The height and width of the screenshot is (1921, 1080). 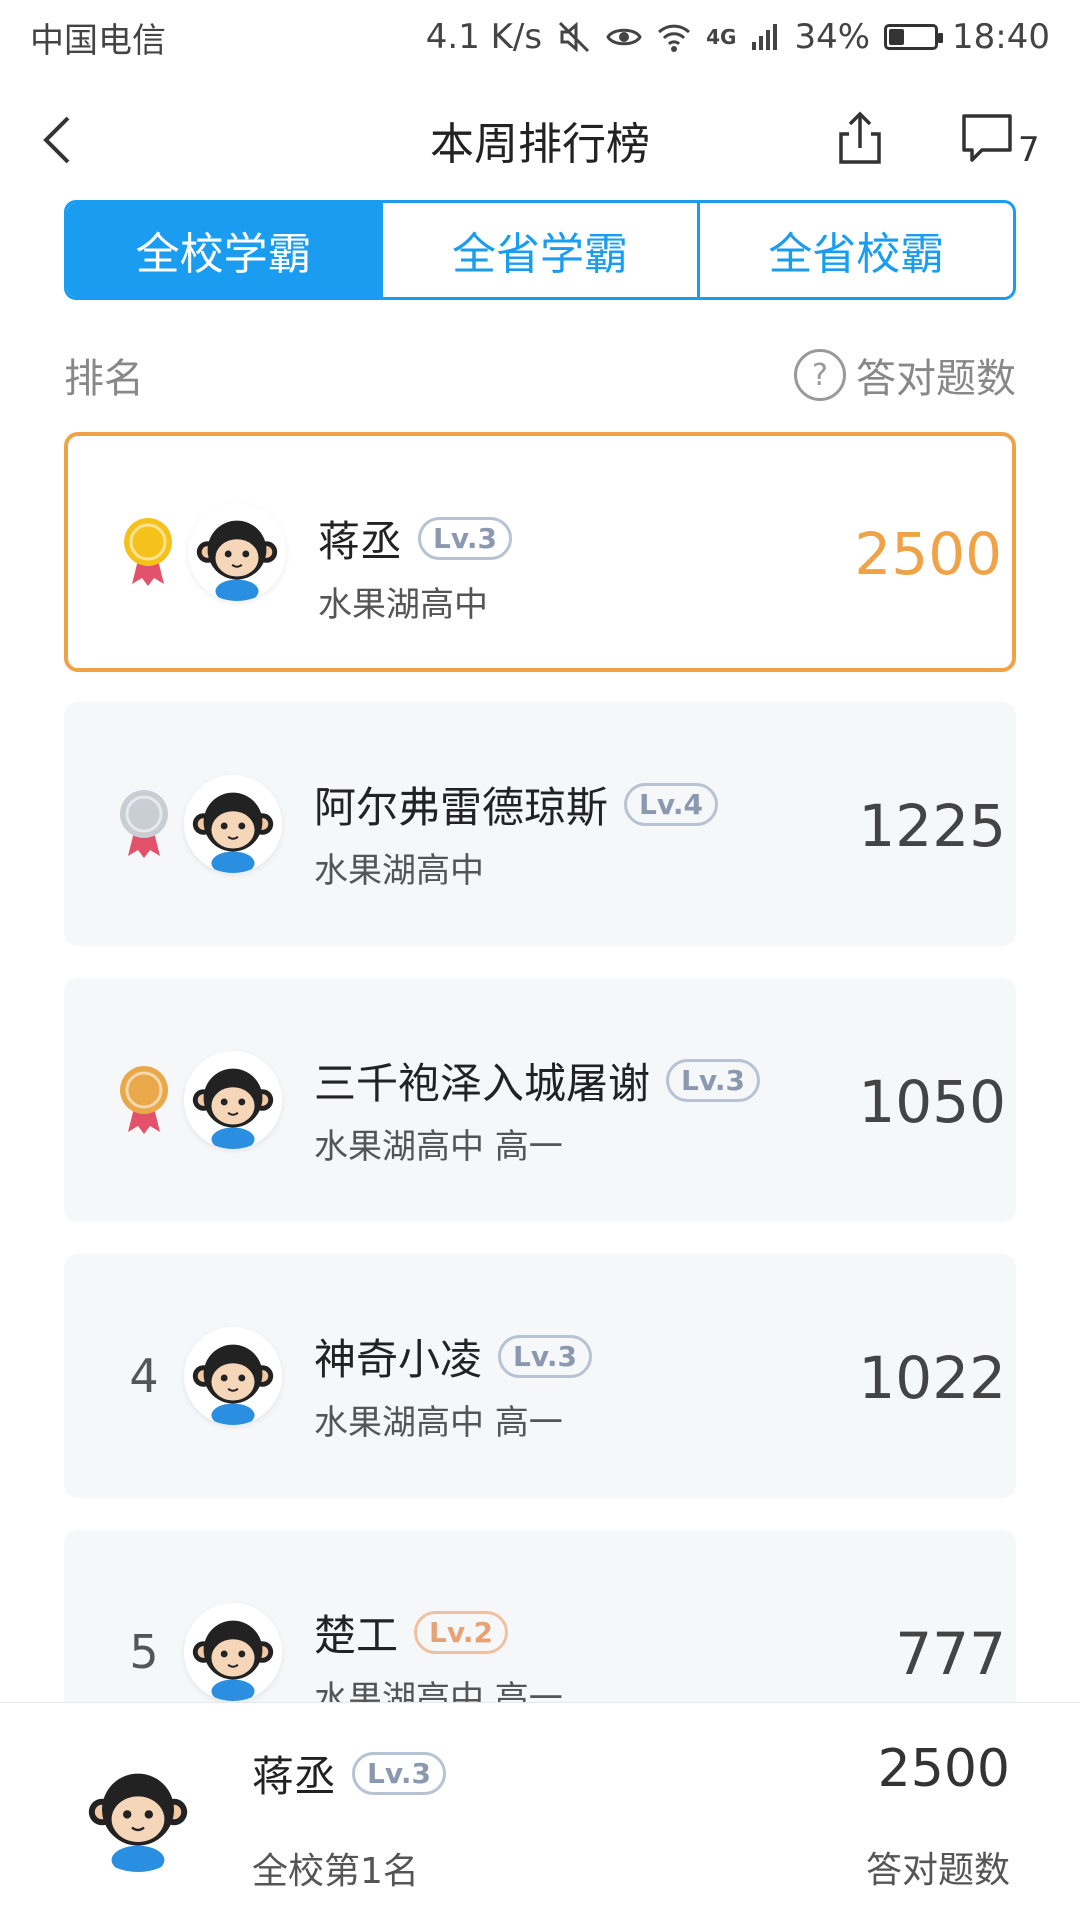 What do you see at coordinates (860, 138) in the screenshot?
I see `share-icon` at bounding box center [860, 138].